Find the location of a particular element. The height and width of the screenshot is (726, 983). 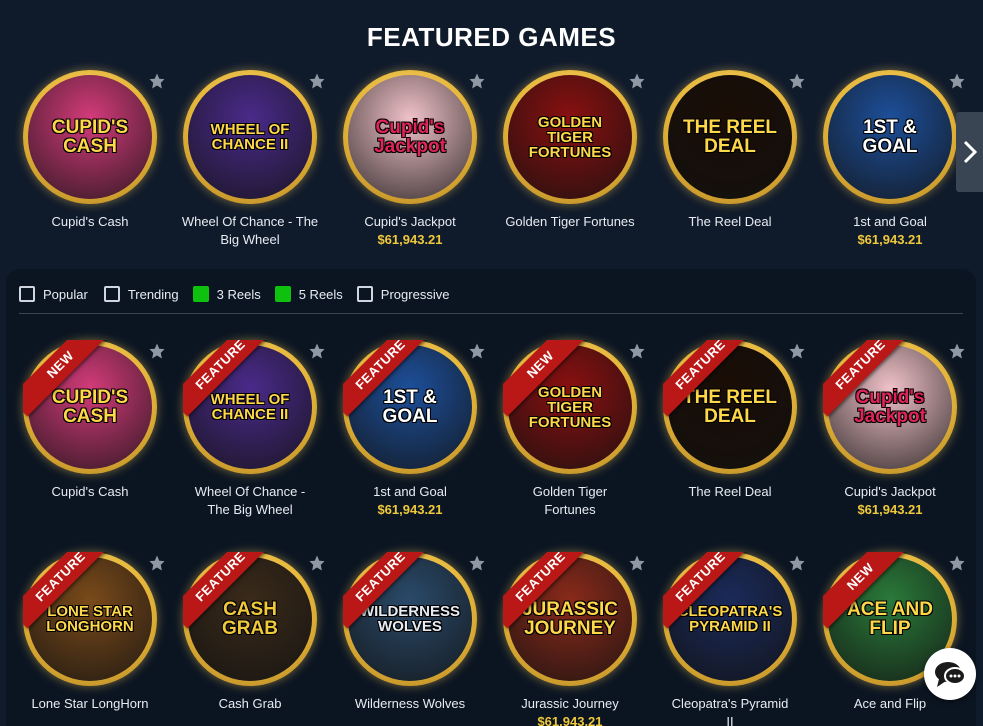

game-thumbnail: GOLDEN TIGER FORTUNES NEW is located at coordinates (570, 407).